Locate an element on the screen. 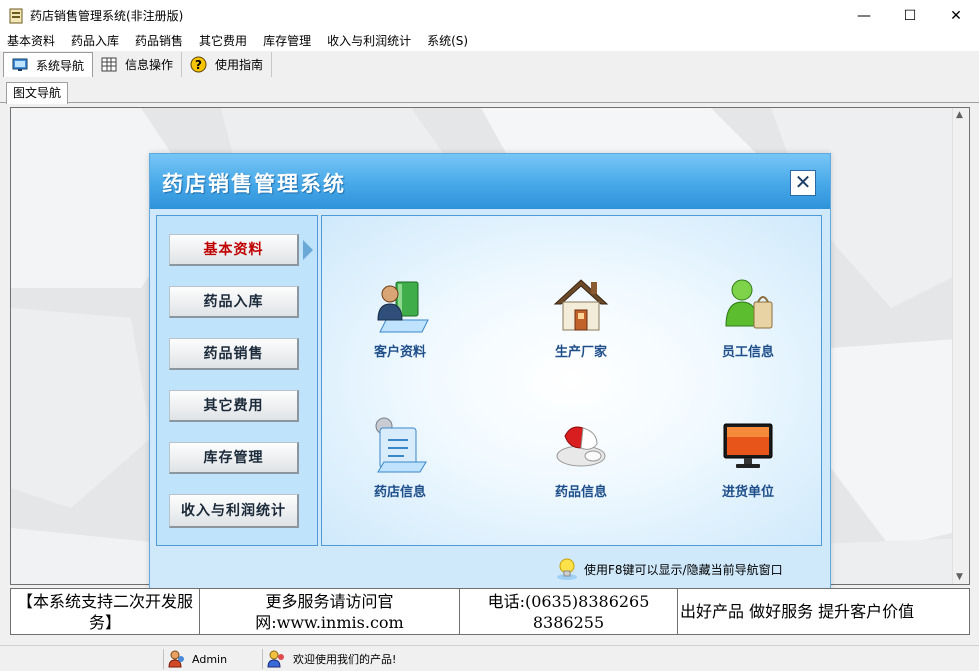 This screenshot has height=671, width=979. feature-label: 生产厂家 is located at coordinates (580, 352).